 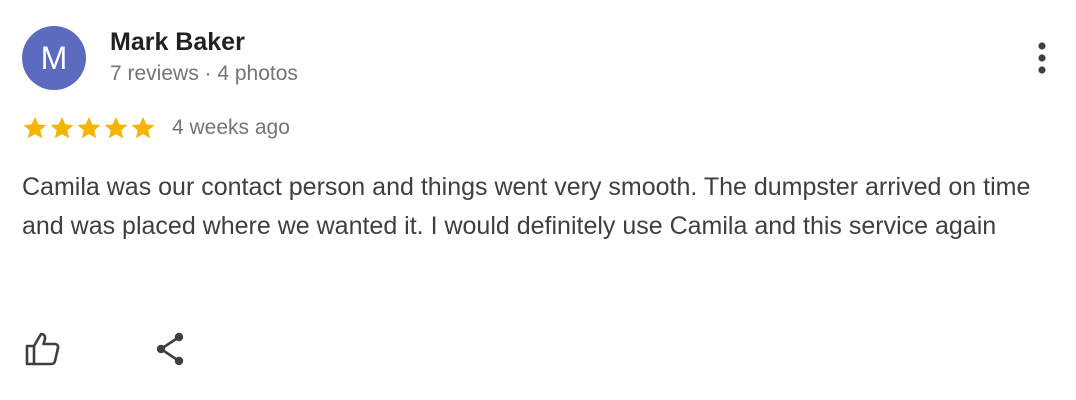 I want to click on share-button, so click(x=170, y=349).